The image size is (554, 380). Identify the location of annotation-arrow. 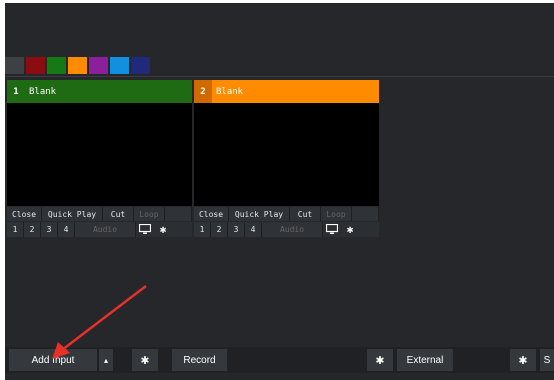
(99, 322).